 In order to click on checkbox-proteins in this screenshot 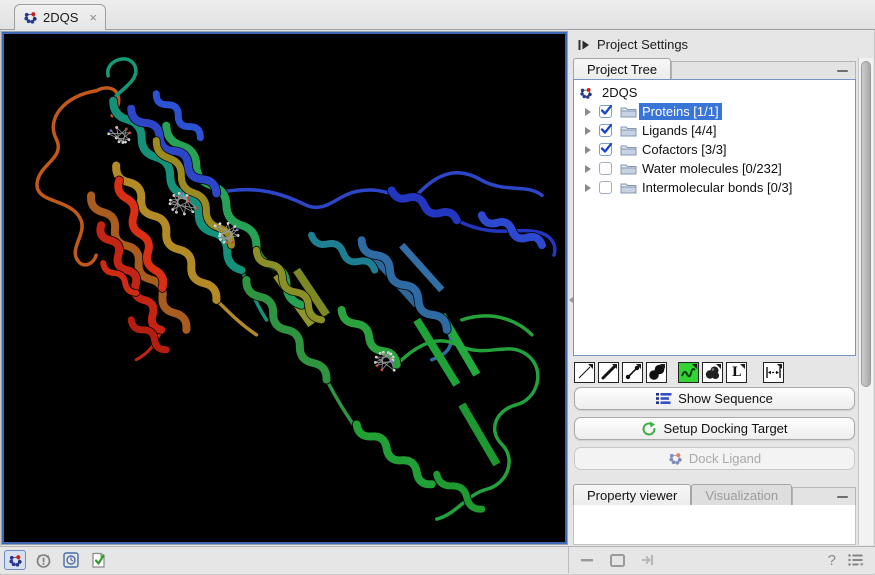, I will do `click(605, 111)`.